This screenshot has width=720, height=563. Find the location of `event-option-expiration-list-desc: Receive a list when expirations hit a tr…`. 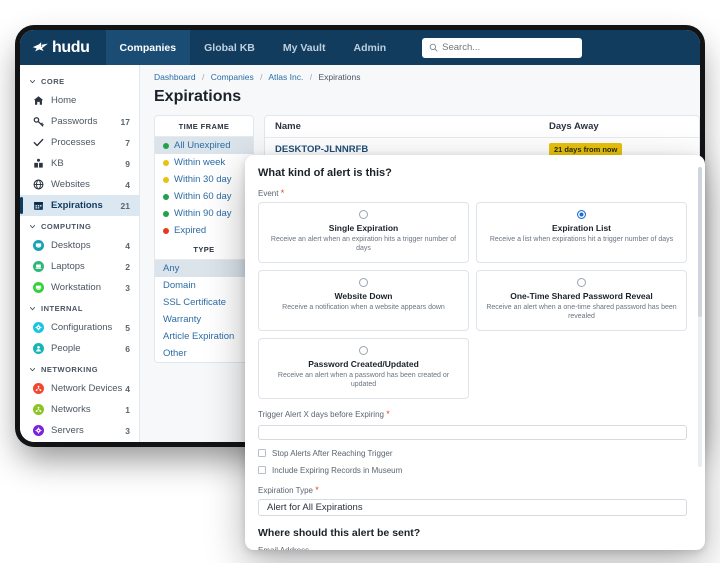

event-option-expiration-list-desc: Receive a list when expirations hit a tr… is located at coordinates (581, 239).